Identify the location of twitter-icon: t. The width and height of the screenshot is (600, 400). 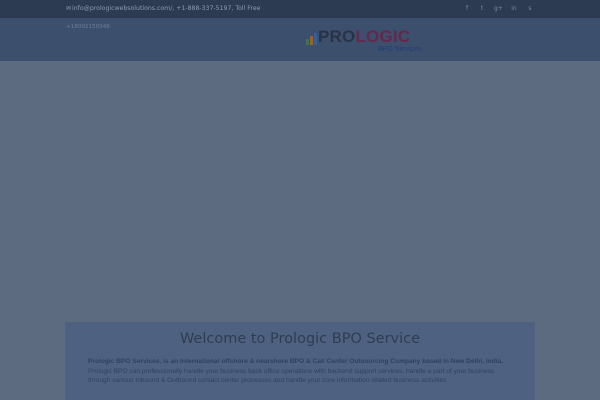
(482, 9).